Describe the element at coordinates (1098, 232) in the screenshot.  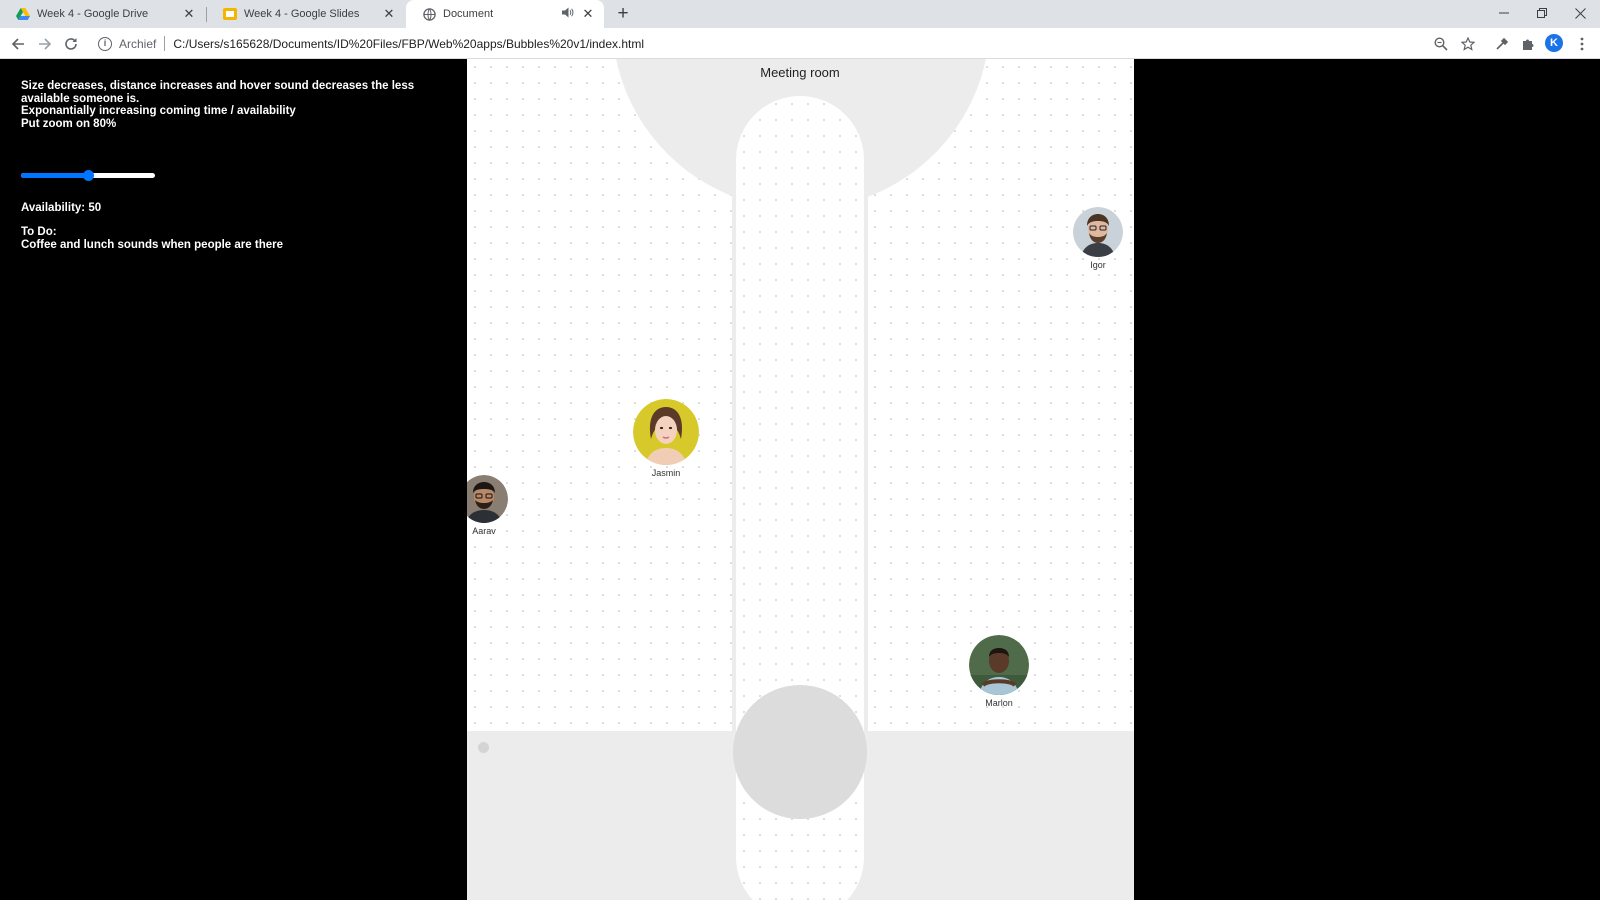
I see `man-glasses-beard-avatar` at that location.